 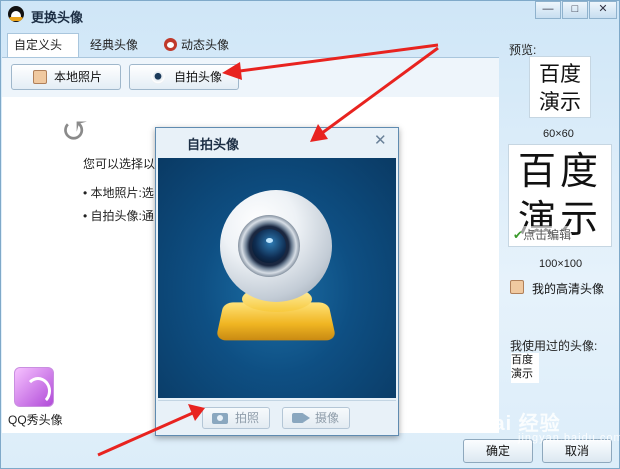 I want to click on preview-large-line1: 百度, so click(x=559, y=171).